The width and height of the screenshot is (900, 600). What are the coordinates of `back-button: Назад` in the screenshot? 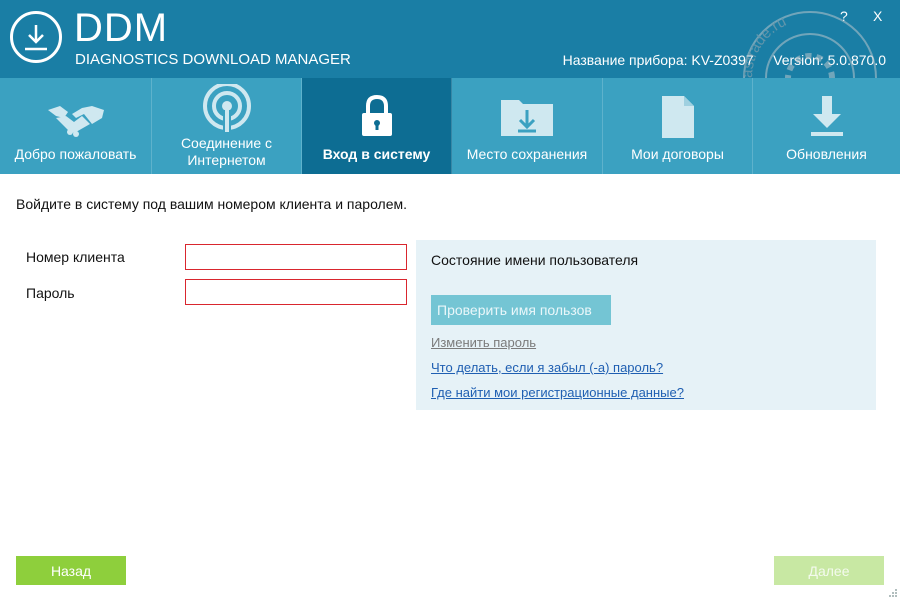 It's located at (71, 570).